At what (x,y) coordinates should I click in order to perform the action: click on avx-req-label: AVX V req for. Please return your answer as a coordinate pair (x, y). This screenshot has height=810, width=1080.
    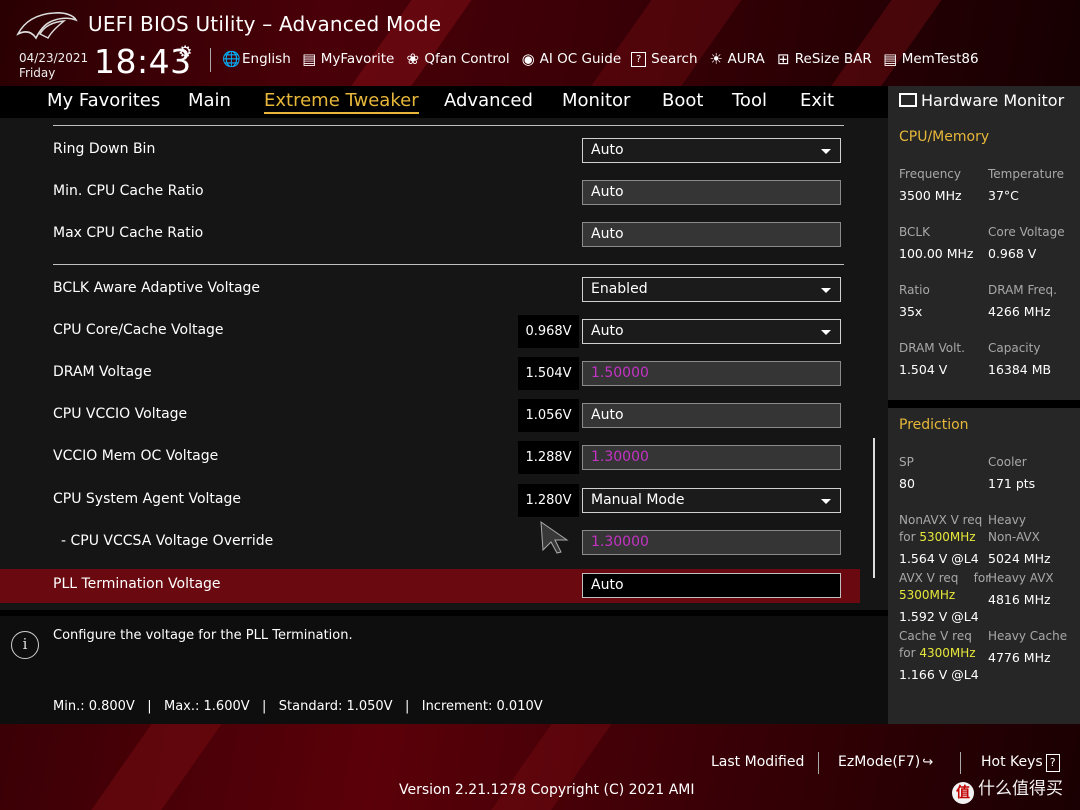
    Looking at the image, I should click on (945, 578).